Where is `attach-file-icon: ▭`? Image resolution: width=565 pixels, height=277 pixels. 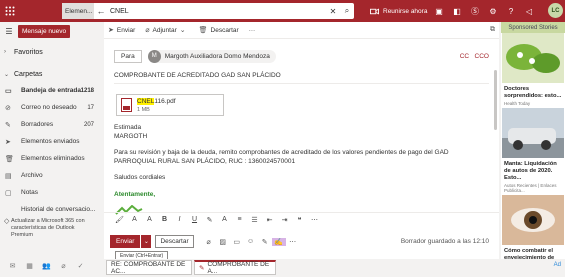
attach-file-icon: ▭ is located at coordinates (237, 242).